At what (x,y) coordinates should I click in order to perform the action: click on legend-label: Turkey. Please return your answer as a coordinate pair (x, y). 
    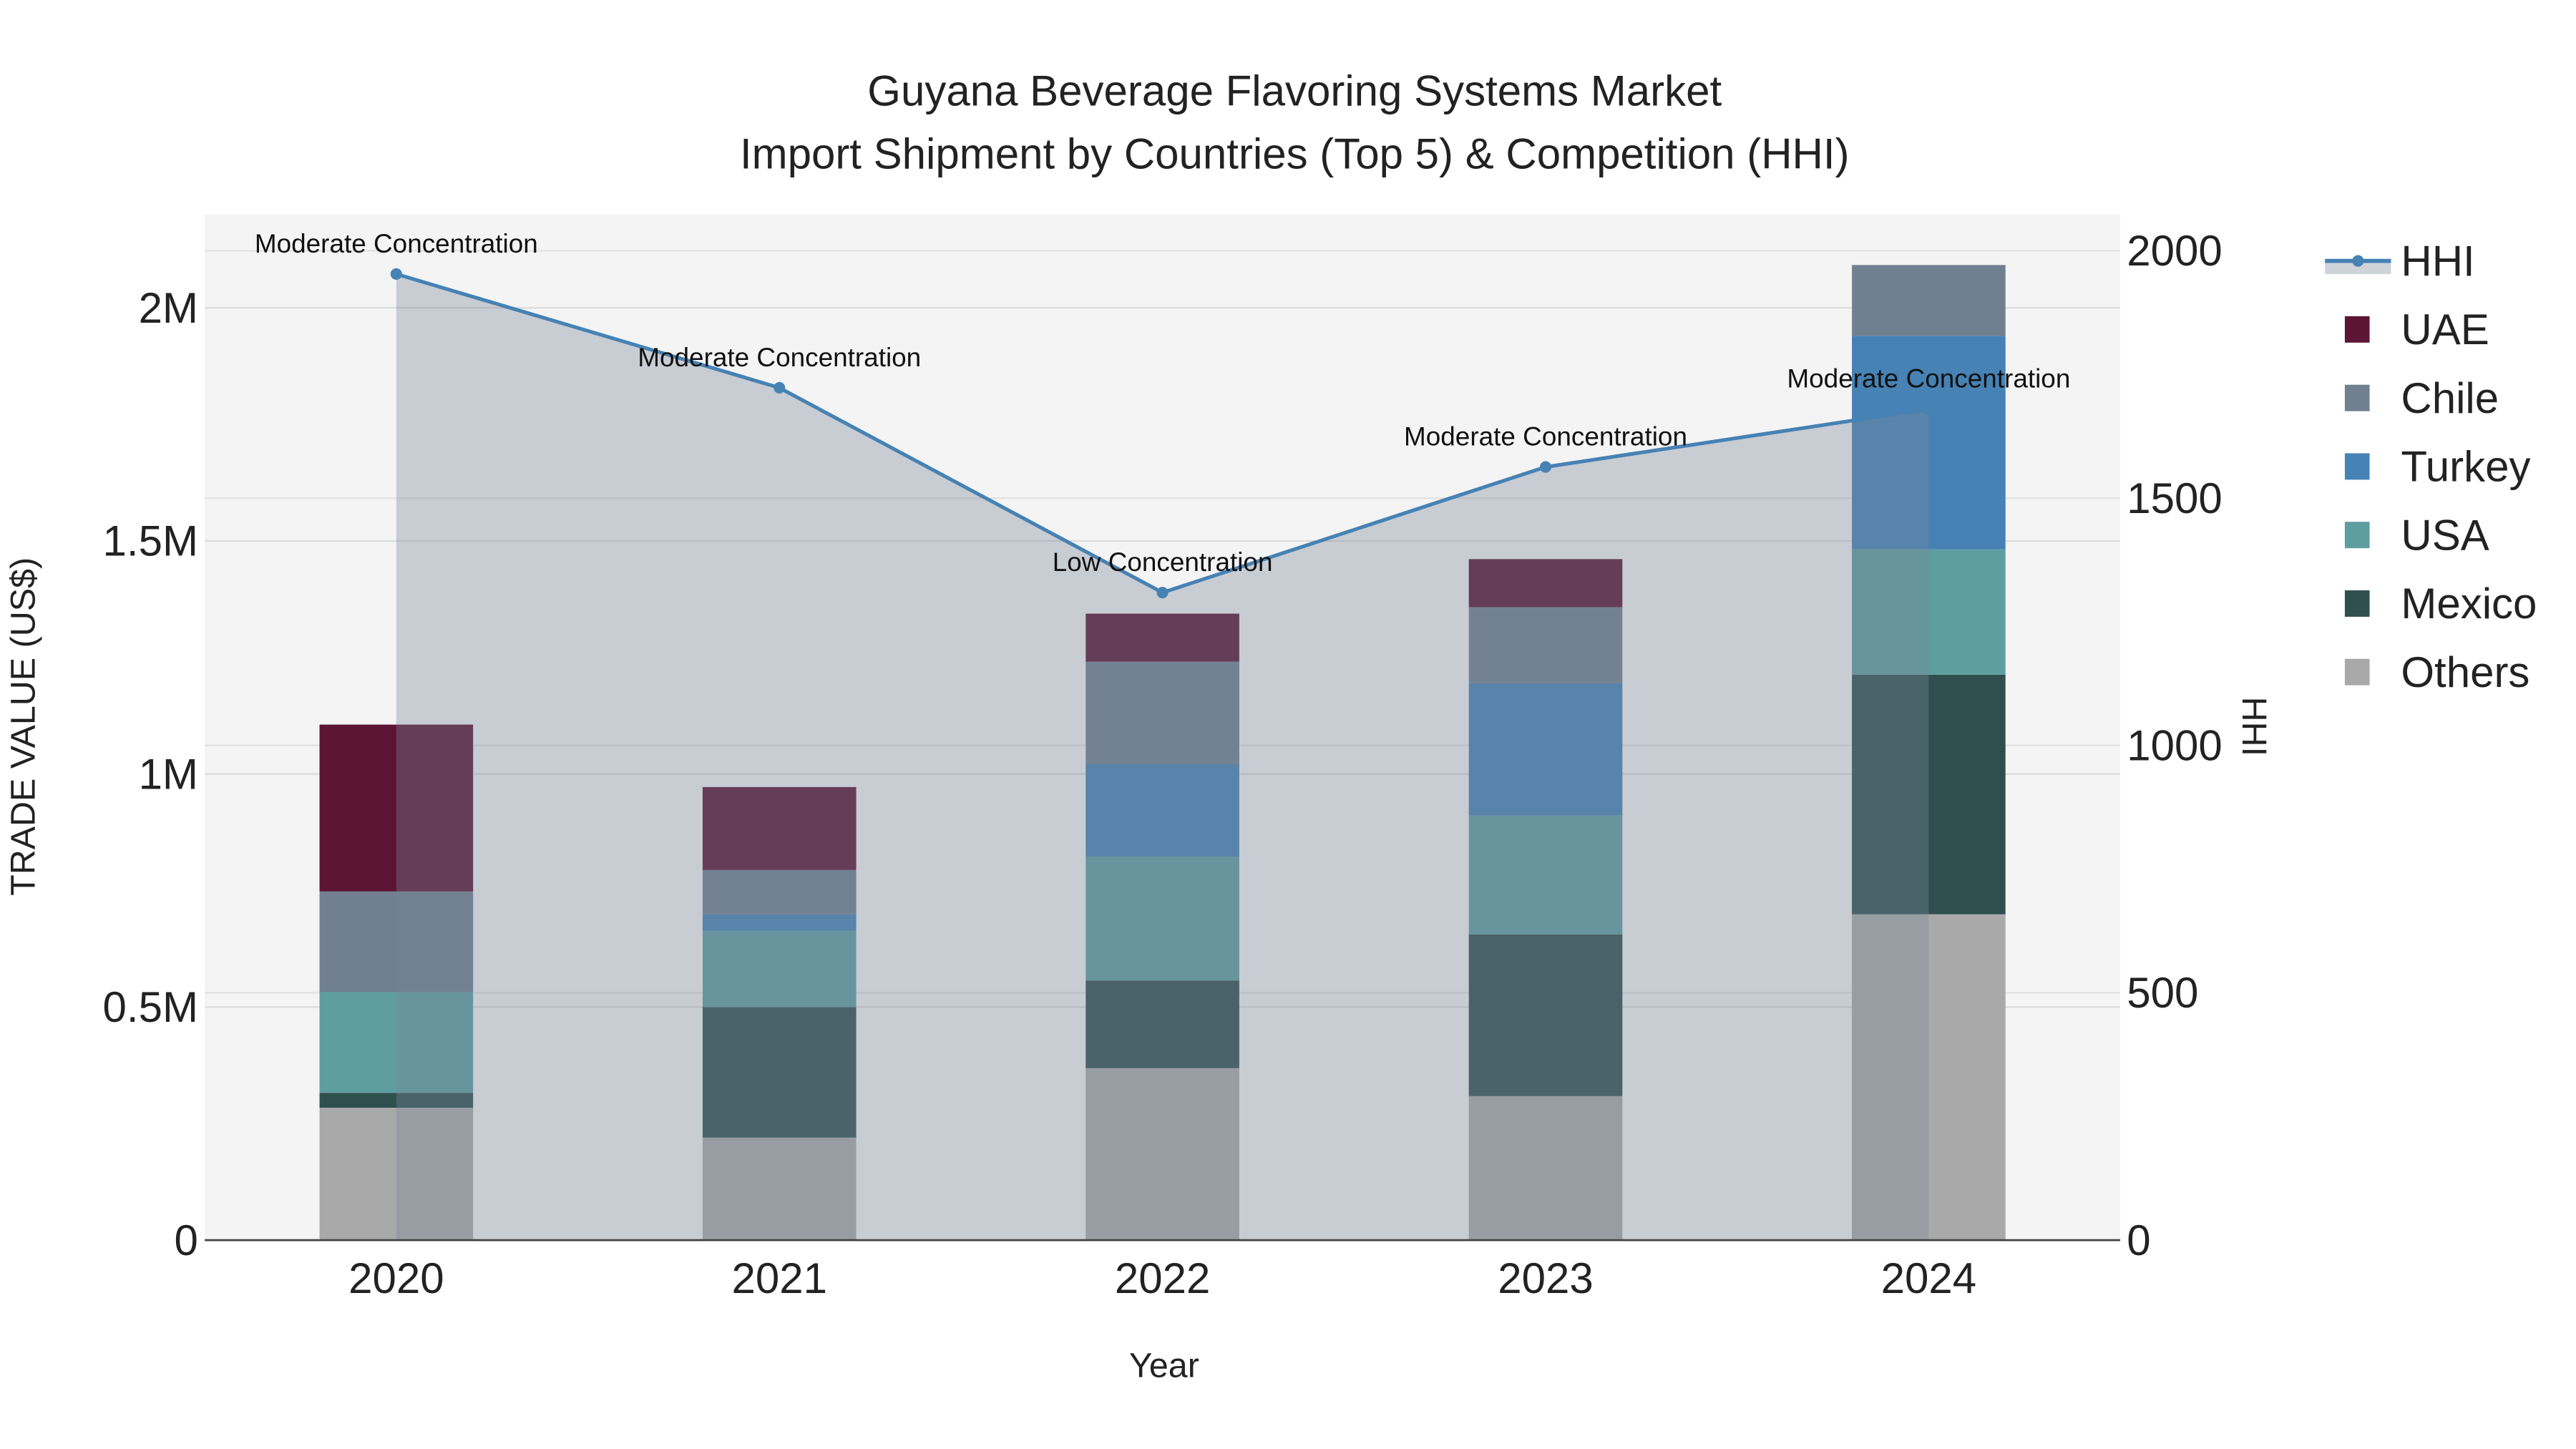
    Looking at the image, I should click on (2465, 467).